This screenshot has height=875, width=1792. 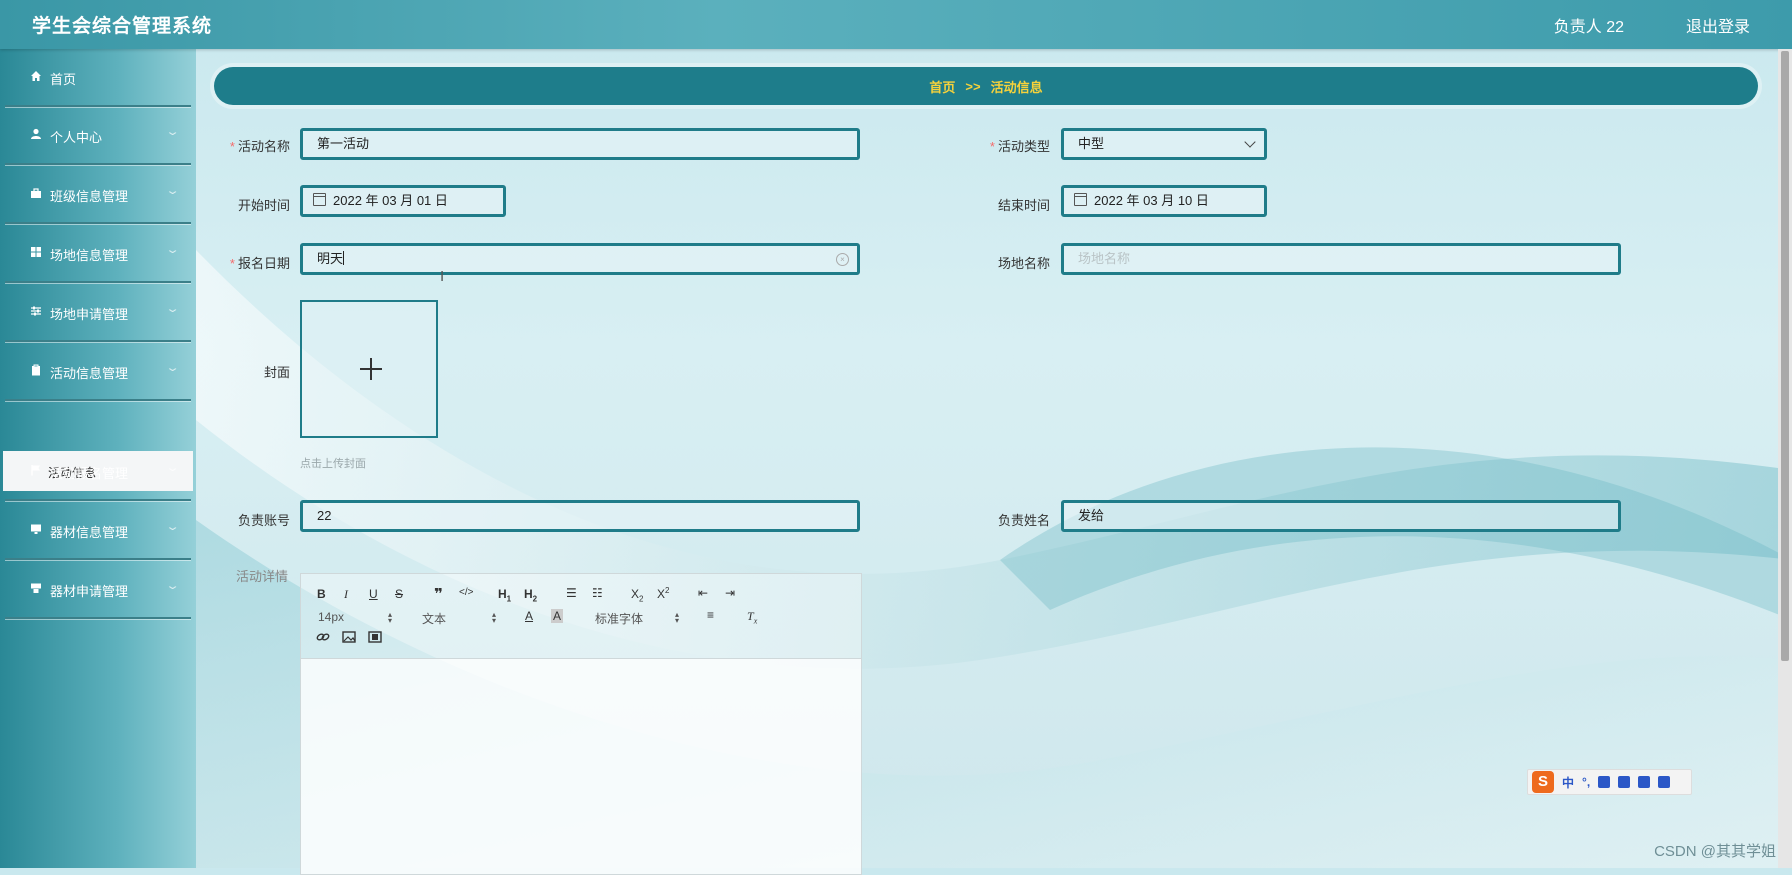 I want to click on sidebar-item-label: 个人中心, so click(x=76, y=137).